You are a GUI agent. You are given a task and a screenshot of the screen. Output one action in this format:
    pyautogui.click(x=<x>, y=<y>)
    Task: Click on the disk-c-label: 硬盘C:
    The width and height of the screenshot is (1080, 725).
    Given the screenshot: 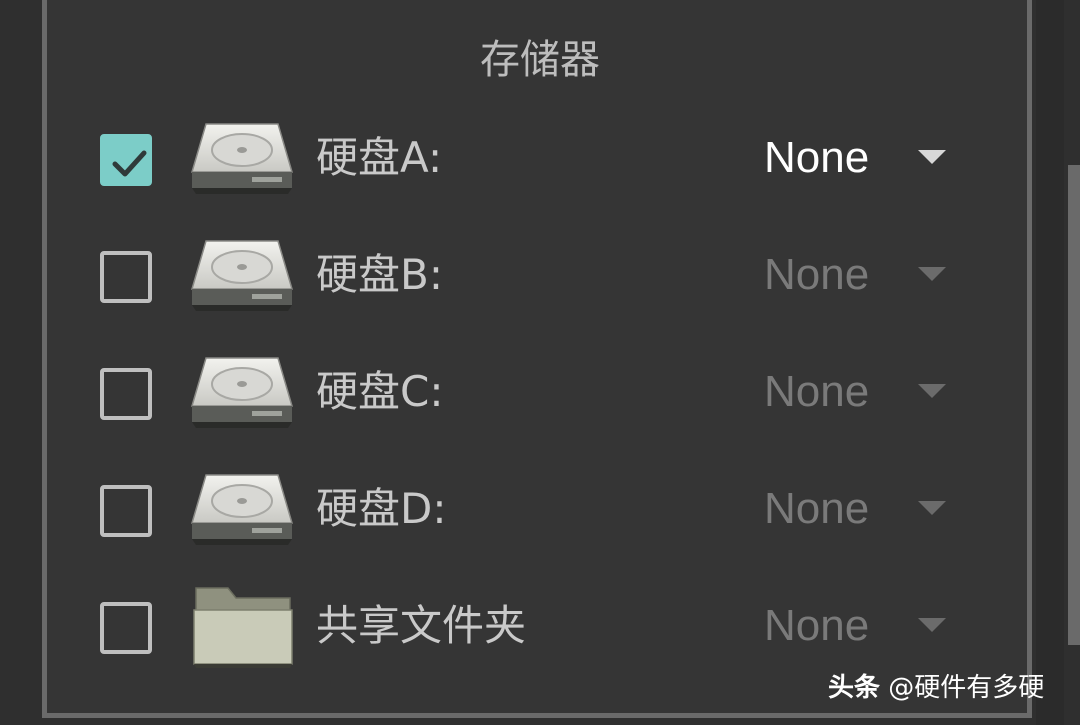 What is the action you would take?
    pyautogui.click(x=380, y=391)
    